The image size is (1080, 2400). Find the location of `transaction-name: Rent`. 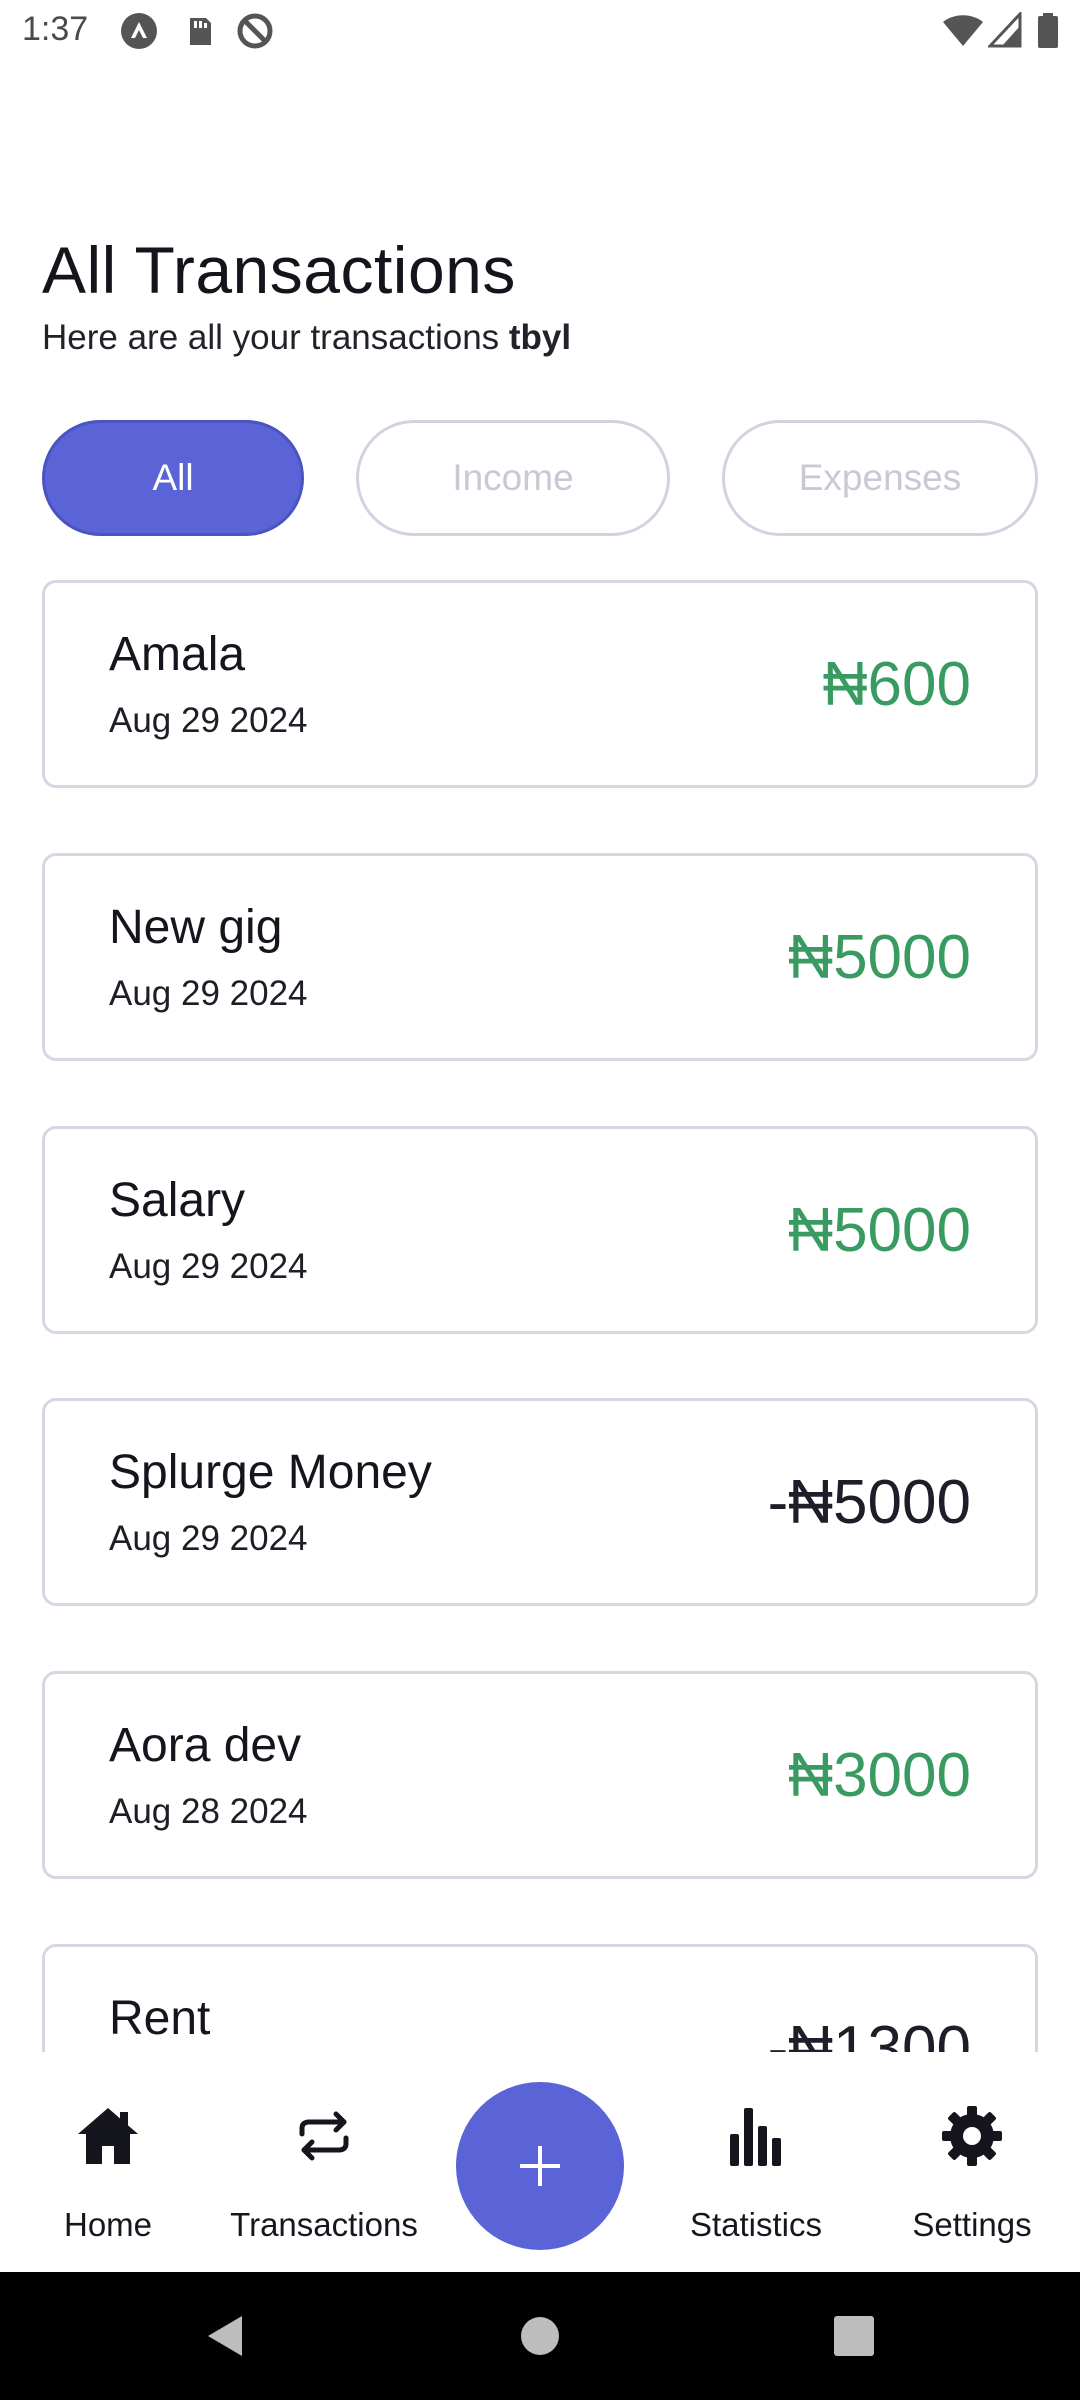

transaction-name: Rent is located at coordinates (160, 2018).